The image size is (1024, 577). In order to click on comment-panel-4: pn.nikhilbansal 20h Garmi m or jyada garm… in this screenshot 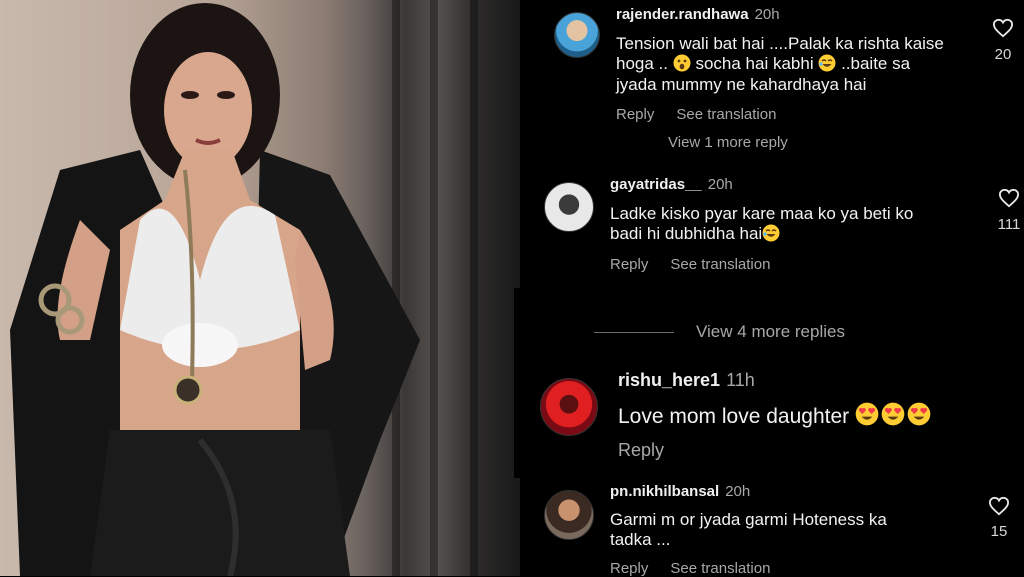, I will do `click(776, 527)`.